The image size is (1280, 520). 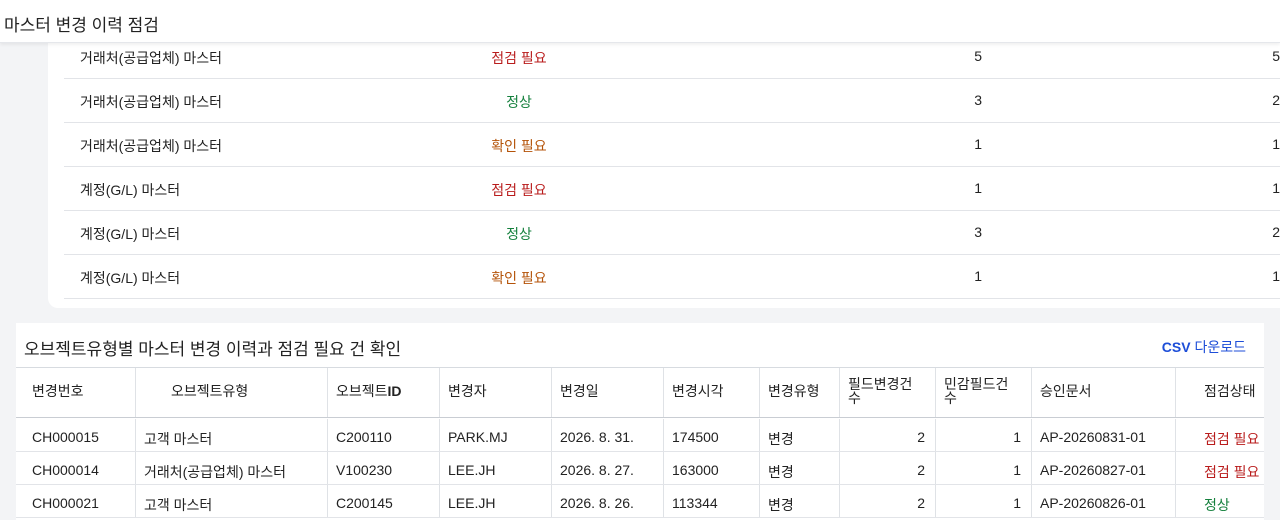 What do you see at coordinates (1104, 435) in the screenshot?
I see `cell-approval-doc: AP-20260831-01` at bounding box center [1104, 435].